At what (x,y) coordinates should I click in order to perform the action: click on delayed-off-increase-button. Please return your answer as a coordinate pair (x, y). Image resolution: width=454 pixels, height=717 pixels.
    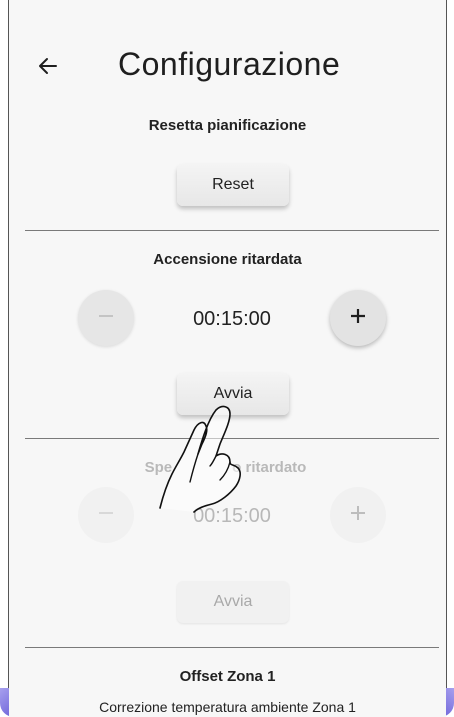
    Looking at the image, I should click on (358, 515).